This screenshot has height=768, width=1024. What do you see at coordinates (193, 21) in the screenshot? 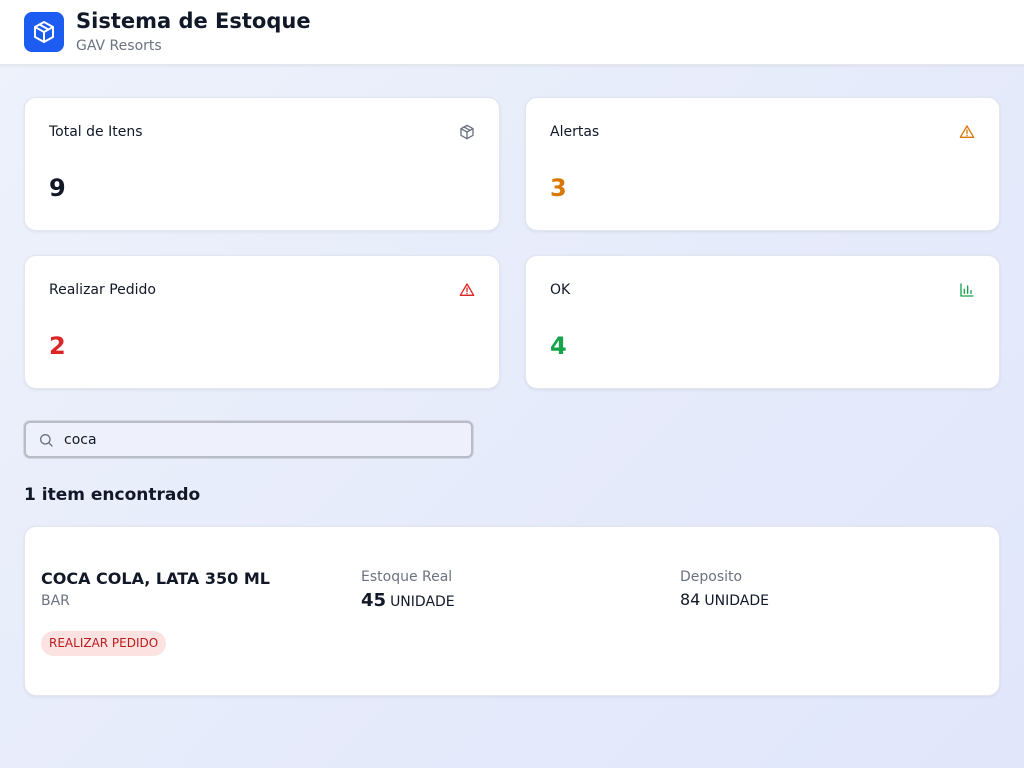
I see `app-title: Sistema de Estoque` at bounding box center [193, 21].